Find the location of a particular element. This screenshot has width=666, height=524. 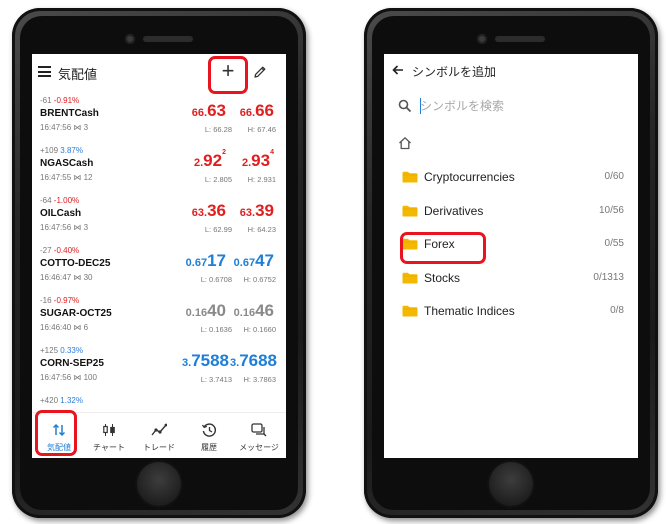

symbol-name: NGASCash is located at coordinates (67, 163).